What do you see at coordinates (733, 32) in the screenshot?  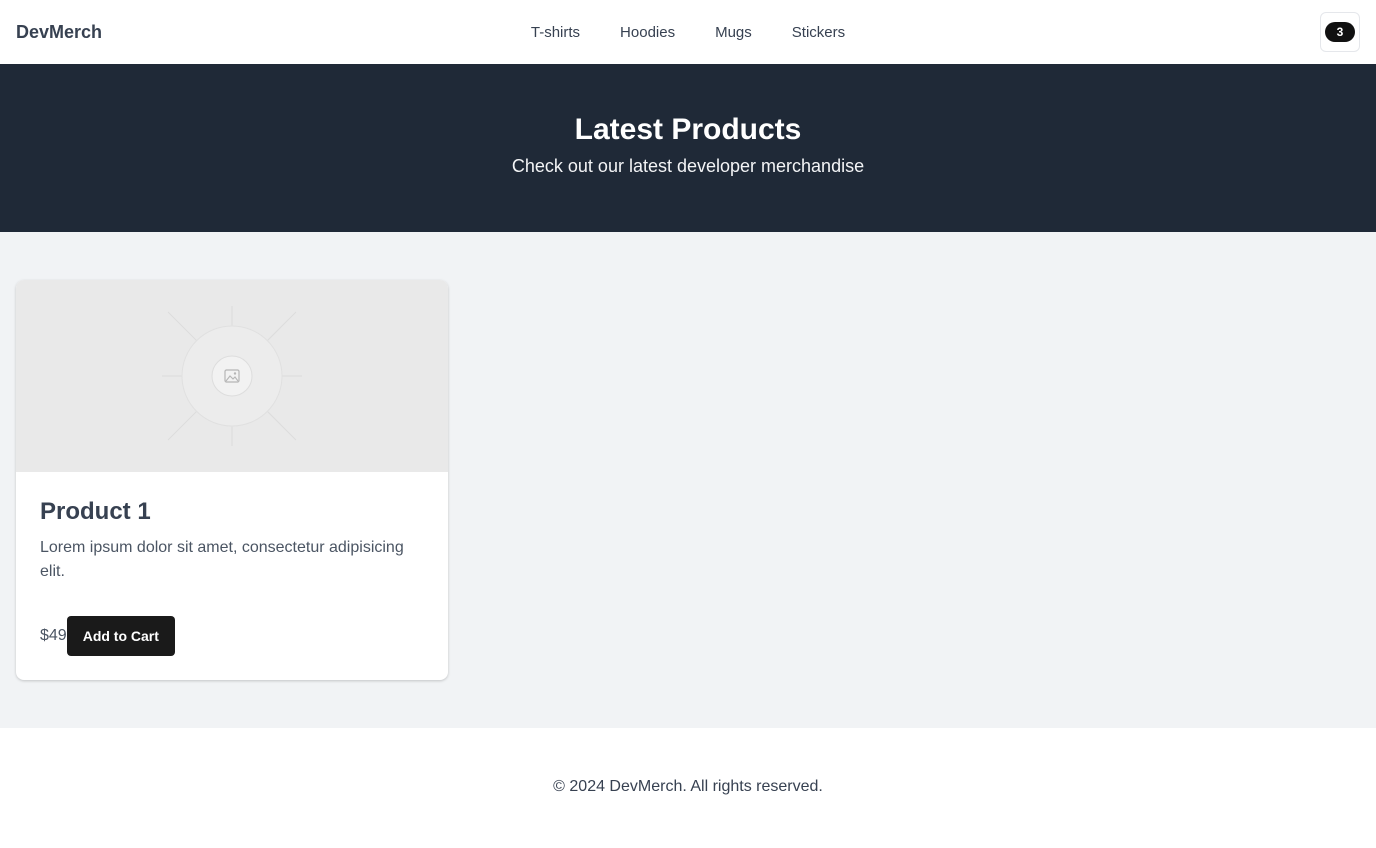 I see `nav-link-mugs: Mugs` at bounding box center [733, 32].